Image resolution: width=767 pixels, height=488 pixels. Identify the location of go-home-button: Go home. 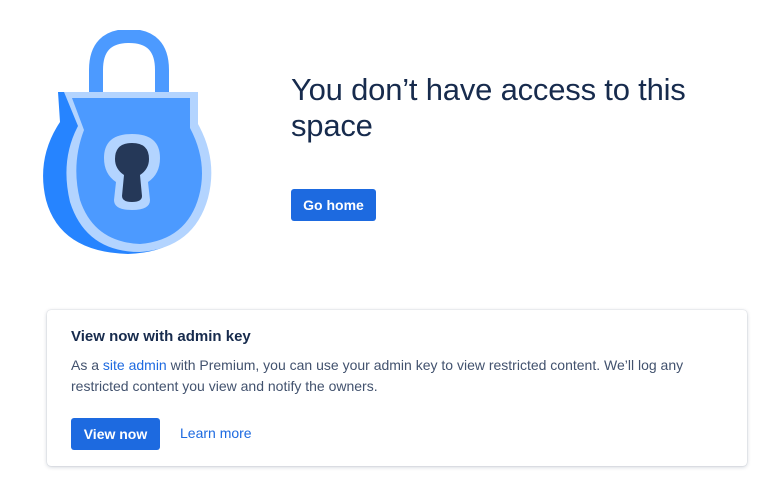
(333, 205).